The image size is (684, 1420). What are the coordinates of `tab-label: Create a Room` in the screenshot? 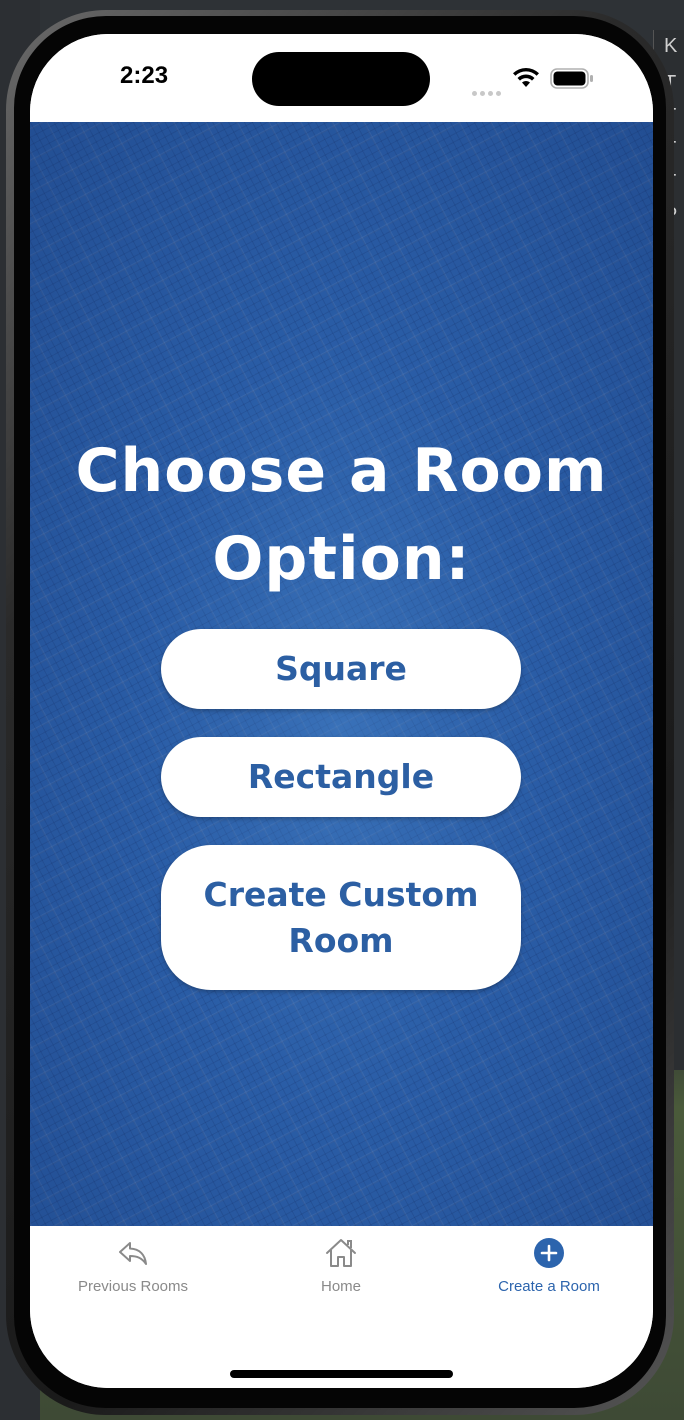 It's located at (549, 1286).